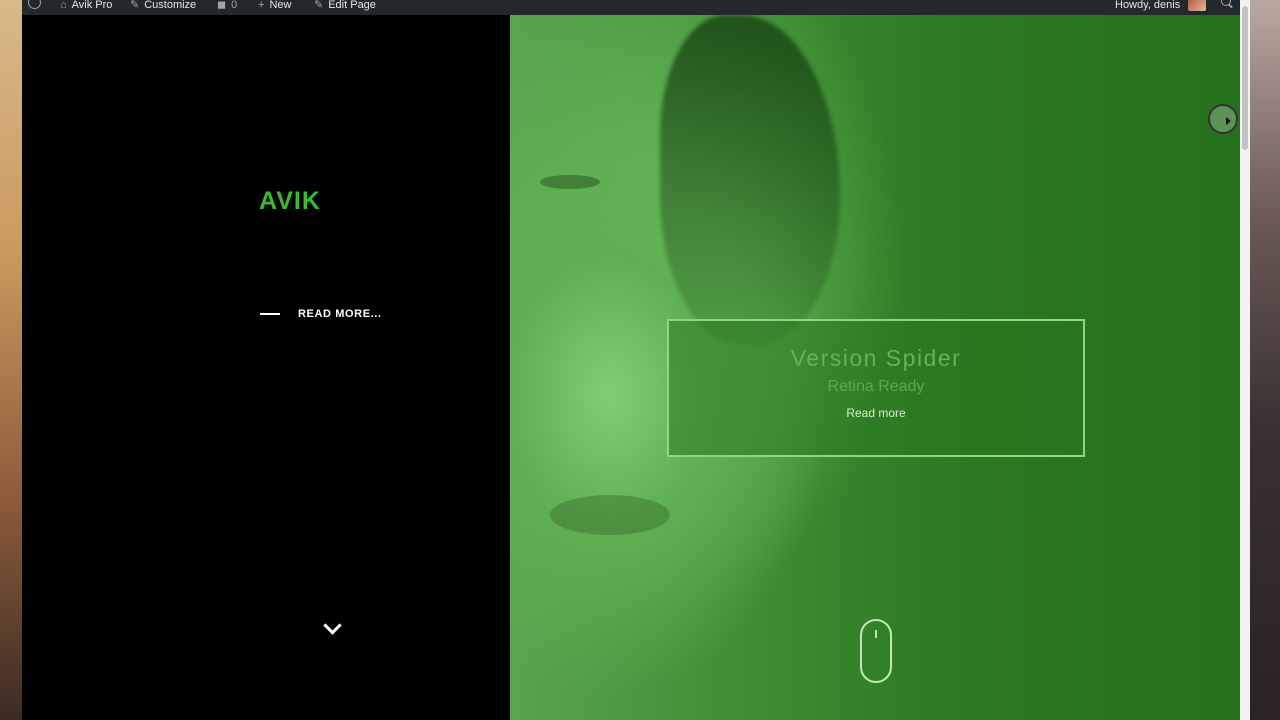 Image resolution: width=1280 pixels, height=720 pixels. Describe the element at coordinates (1245, 78) in the screenshot. I see `scrollbar-thumb` at that location.